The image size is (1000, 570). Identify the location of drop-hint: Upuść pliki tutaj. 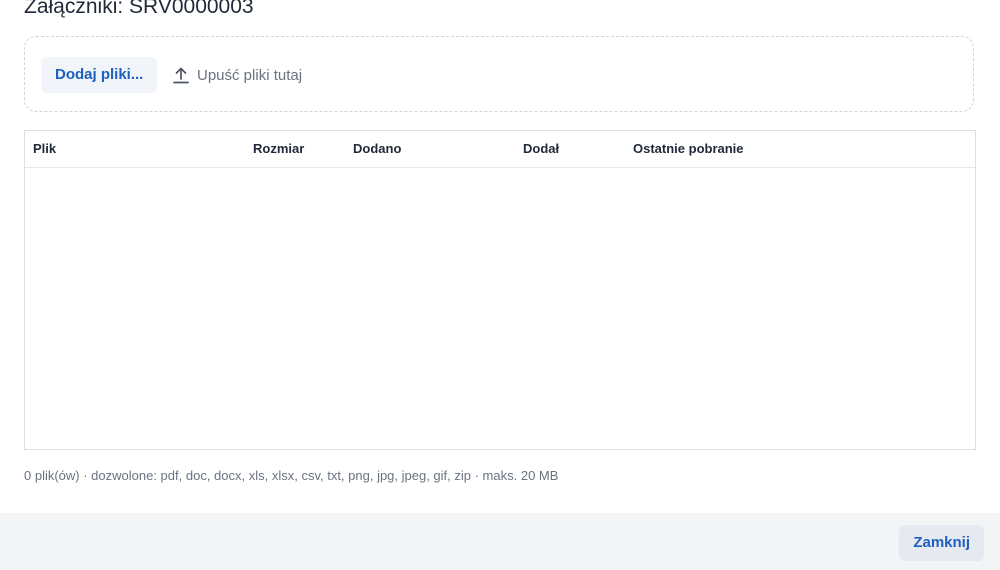
(237, 75).